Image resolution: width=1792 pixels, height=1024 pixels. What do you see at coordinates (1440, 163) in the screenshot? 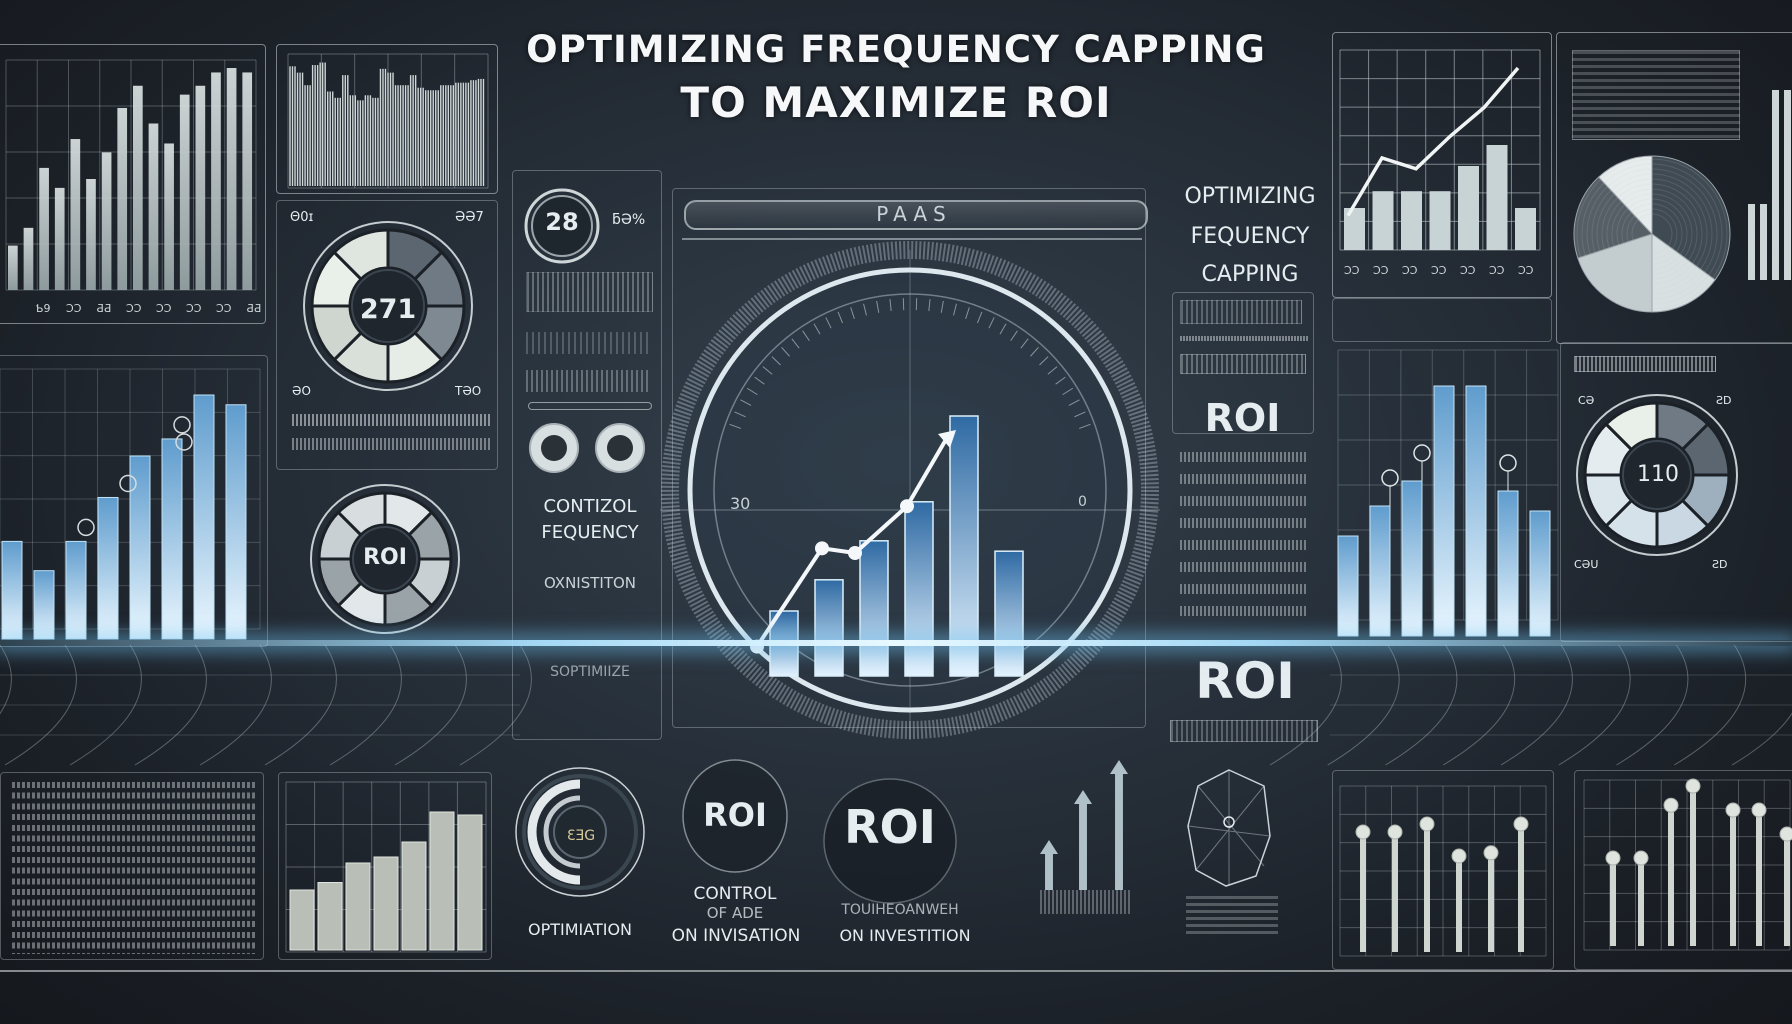
I see `top-right-line-bar-chart: ƆƆ ƆƆ ƆƆ ƆƆ ƆƆ ƆƆ ƆƆ` at bounding box center [1440, 163].